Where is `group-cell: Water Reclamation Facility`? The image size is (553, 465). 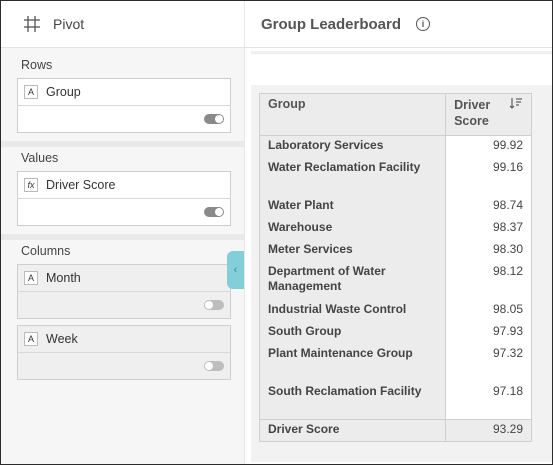 group-cell: Water Reclamation Facility is located at coordinates (352, 176).